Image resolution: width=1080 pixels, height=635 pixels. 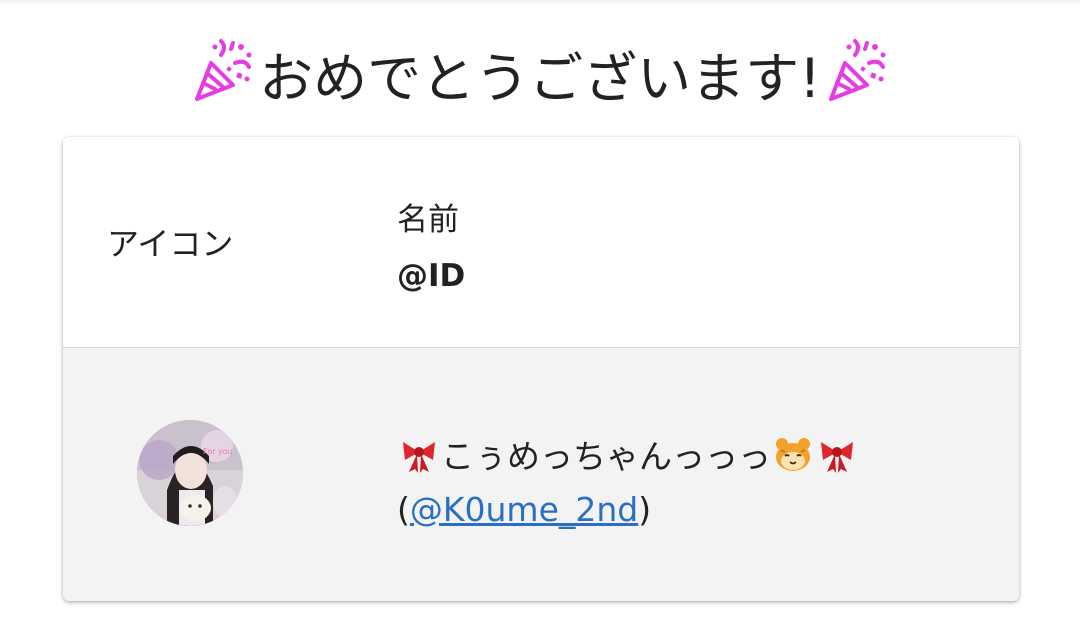 What do you see at coordinates (540, 2) in the screenshot?
I see `top-divider` at bounding box center [540, 2].